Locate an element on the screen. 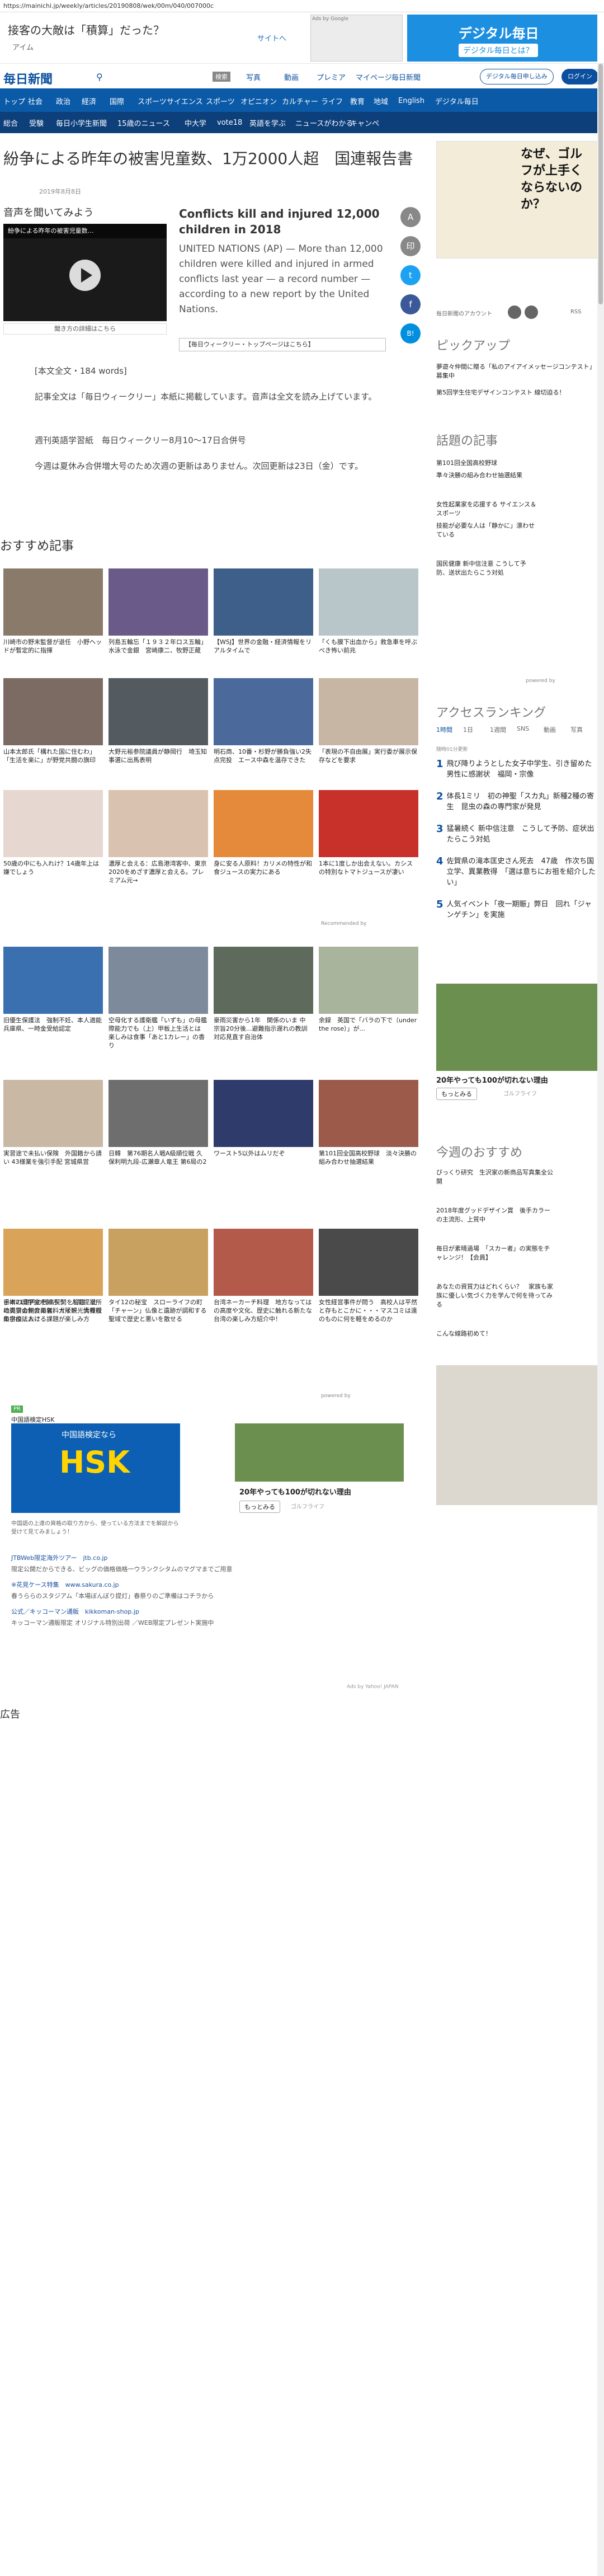 Image resolution: width=604 pixels, height=2576 pixels. facebook-icon: f is located at coordinates (410, 304).